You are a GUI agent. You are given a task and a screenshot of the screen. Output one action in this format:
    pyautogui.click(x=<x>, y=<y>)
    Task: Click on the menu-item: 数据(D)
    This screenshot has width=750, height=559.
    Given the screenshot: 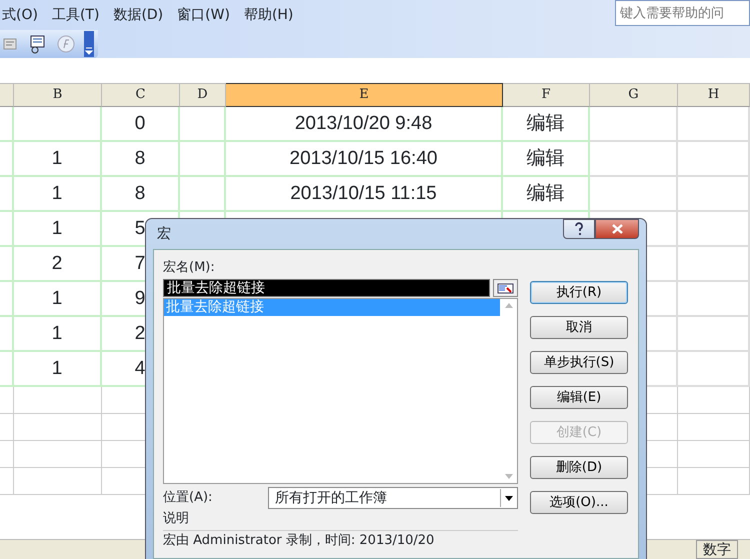 What is the action you would take?
    pyautogui.click(x=145, y=15)
    